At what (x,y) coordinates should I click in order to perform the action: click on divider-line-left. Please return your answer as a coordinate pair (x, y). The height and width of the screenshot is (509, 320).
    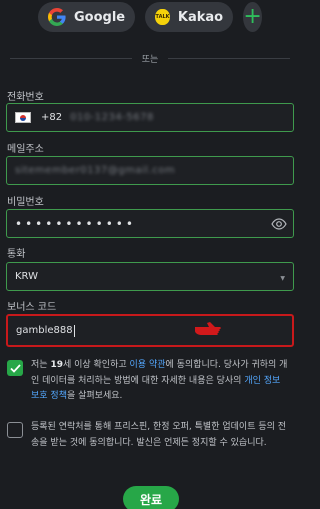
    Looking at the image, I should click on (71, 58).